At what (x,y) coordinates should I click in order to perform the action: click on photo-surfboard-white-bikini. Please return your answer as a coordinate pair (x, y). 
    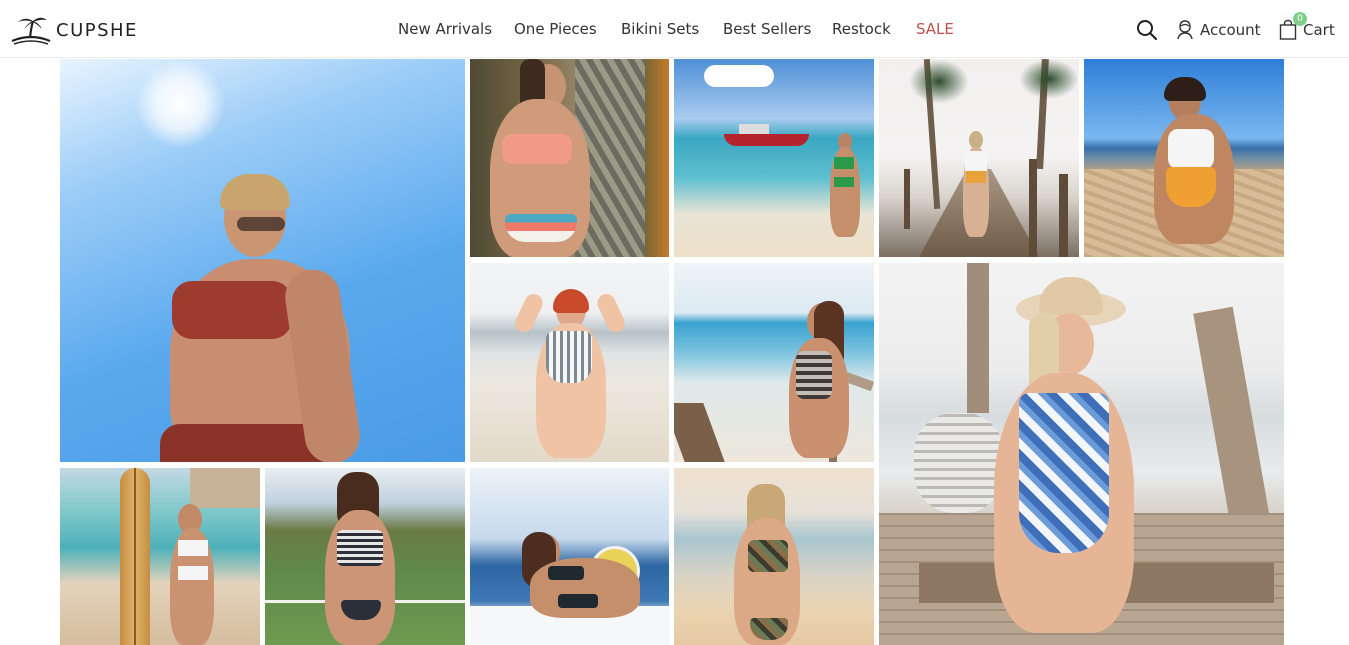
    Looking at the image, I should click on (160, 556).